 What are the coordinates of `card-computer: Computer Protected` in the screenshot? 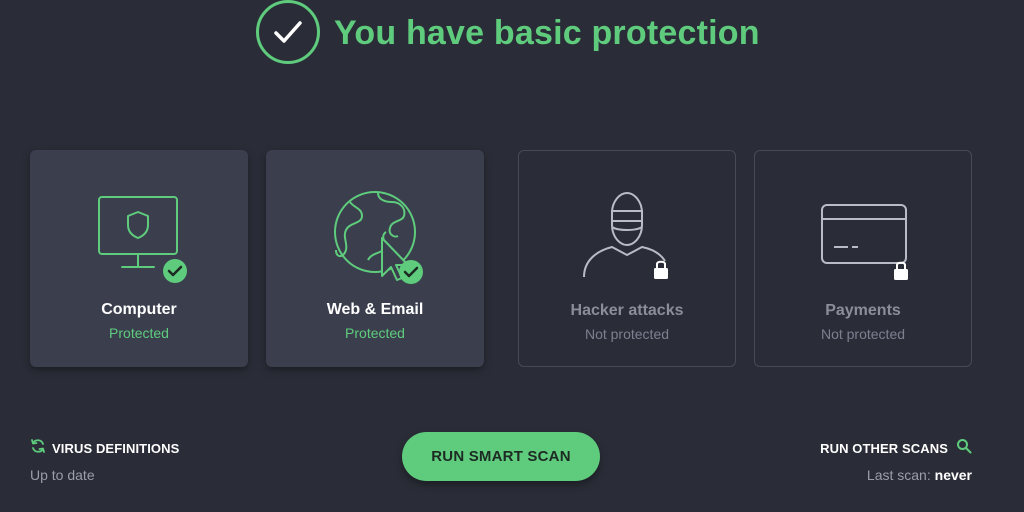 It's located at (139, 258).